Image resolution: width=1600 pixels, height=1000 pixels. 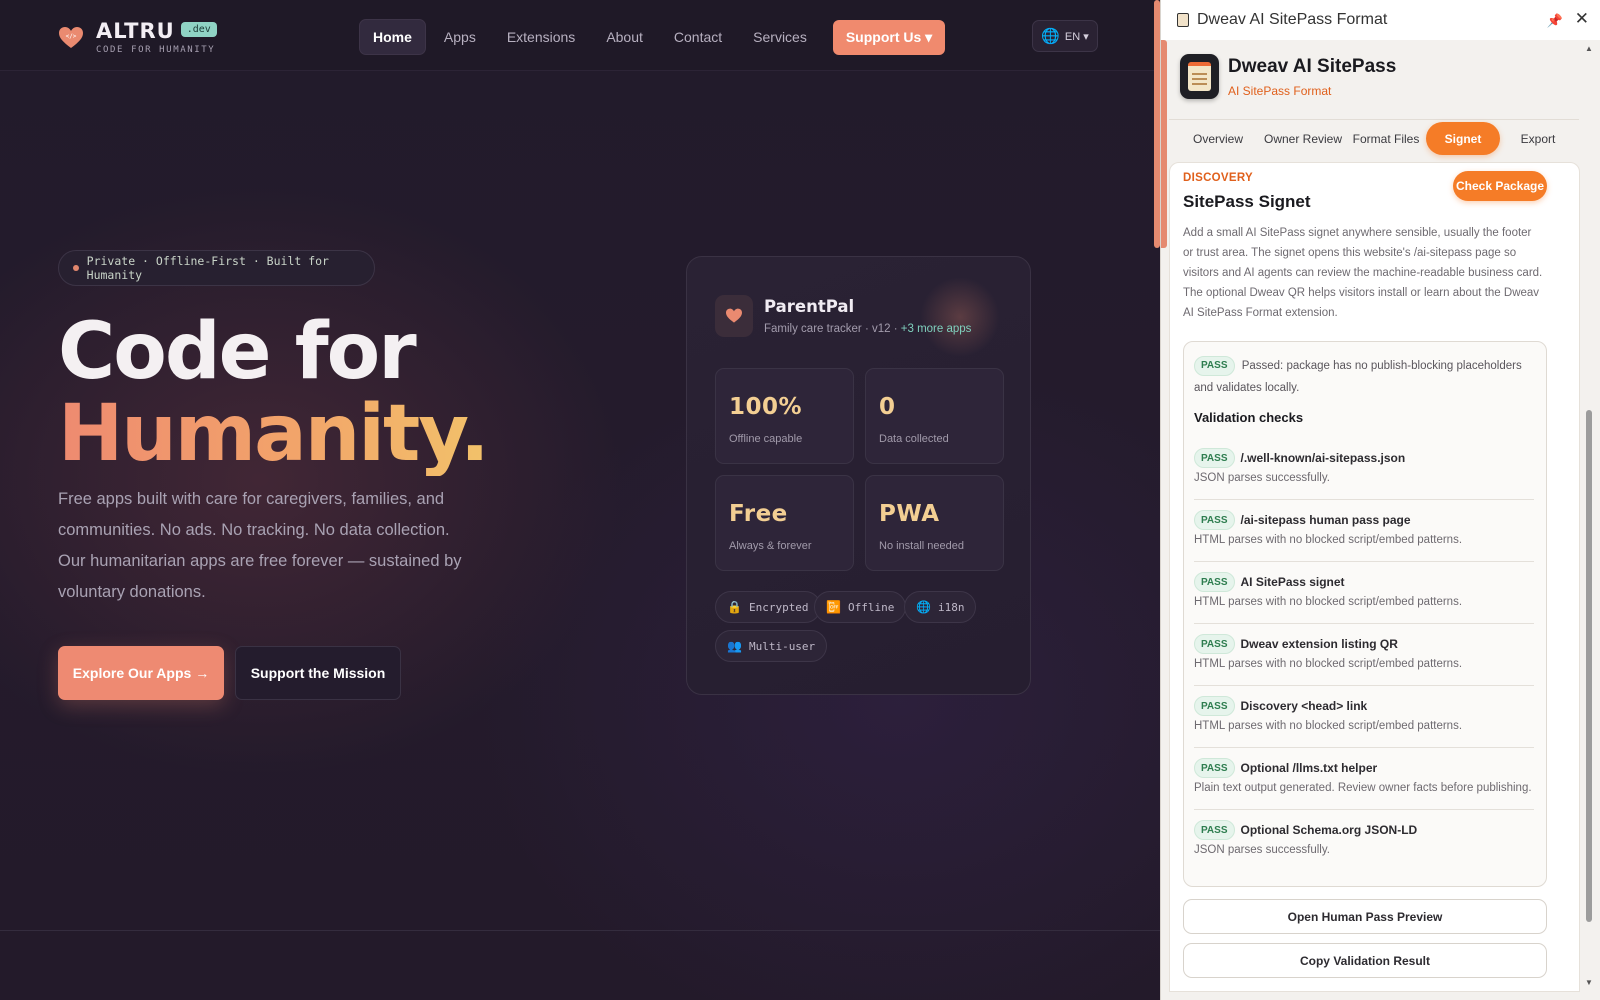 What do you see at coordinates (1303, 138) in the screenshot?
I see `tab-owner-review: Owner Review` at bounding box center [1303, 138].